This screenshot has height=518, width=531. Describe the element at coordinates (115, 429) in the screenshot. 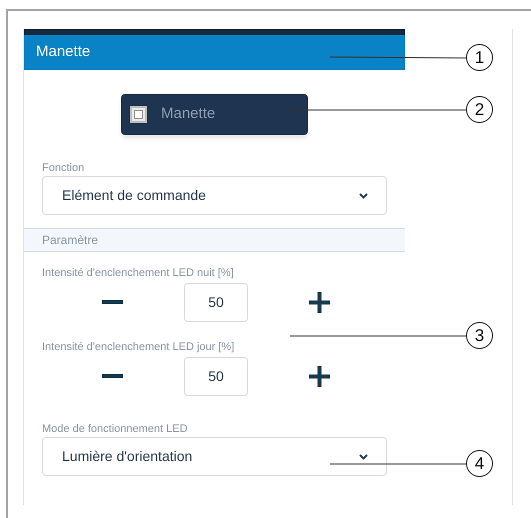

I see `field-label: Mode de fonctionnement LED` at that location.